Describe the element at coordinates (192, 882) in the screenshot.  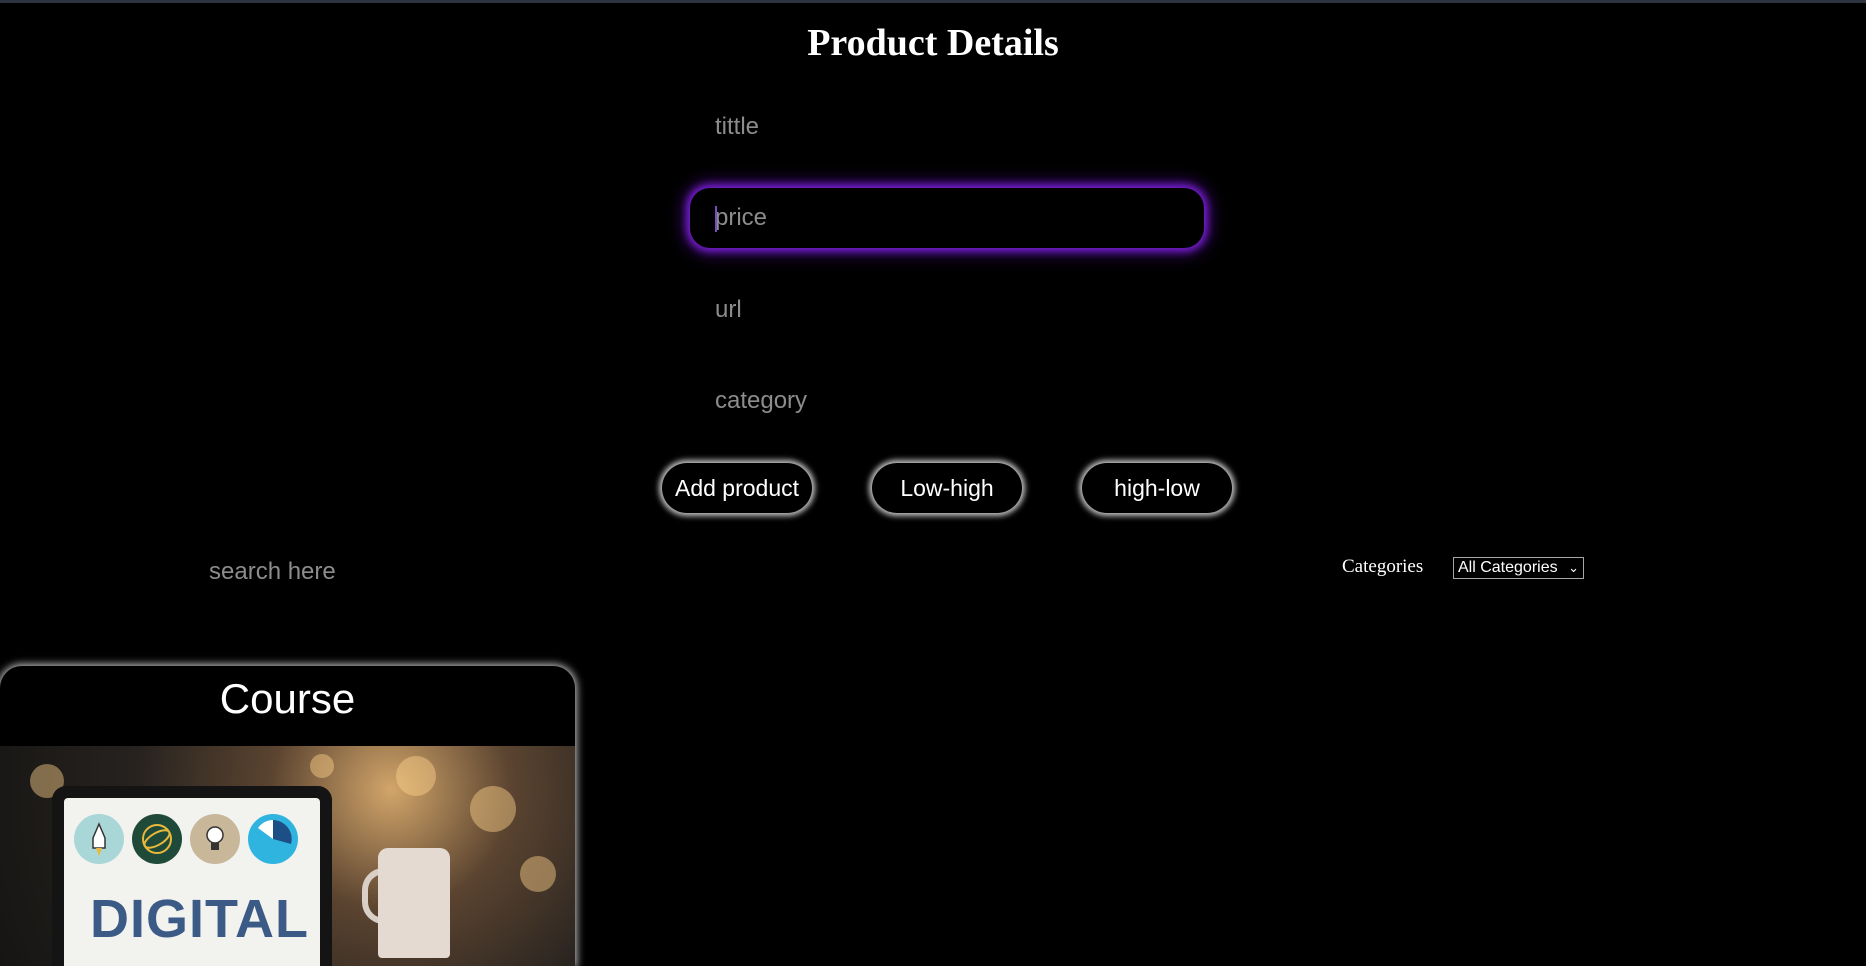
I see `tablet-screen: DIGITAL` at that location.